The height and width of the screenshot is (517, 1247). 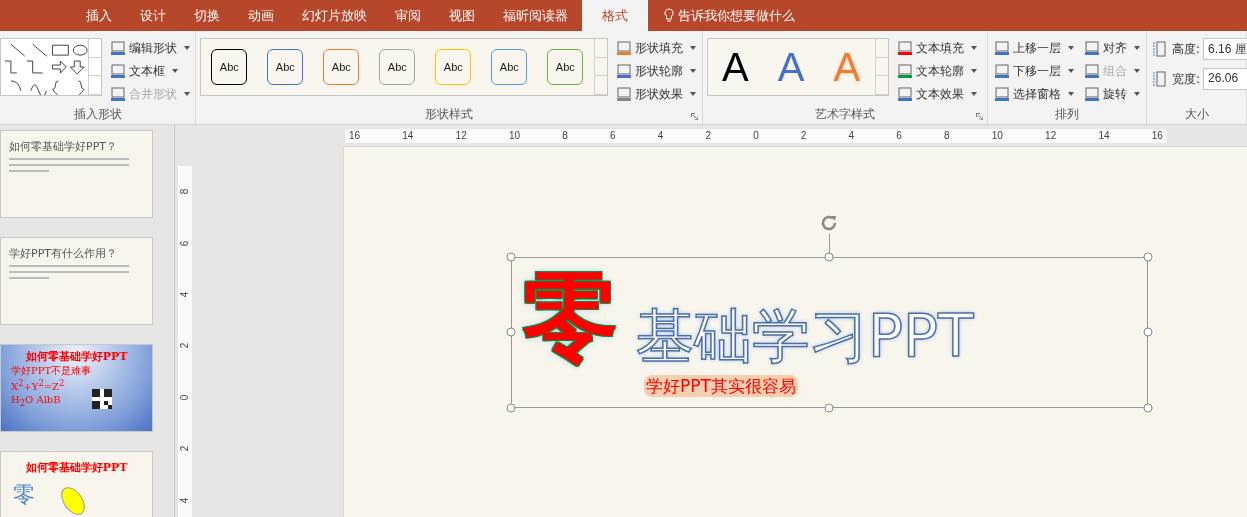 What do you see at coordinates (207, 15) in the screenshot?
I see `ribbon-tab: 切换` at bounding box center [207, 15].